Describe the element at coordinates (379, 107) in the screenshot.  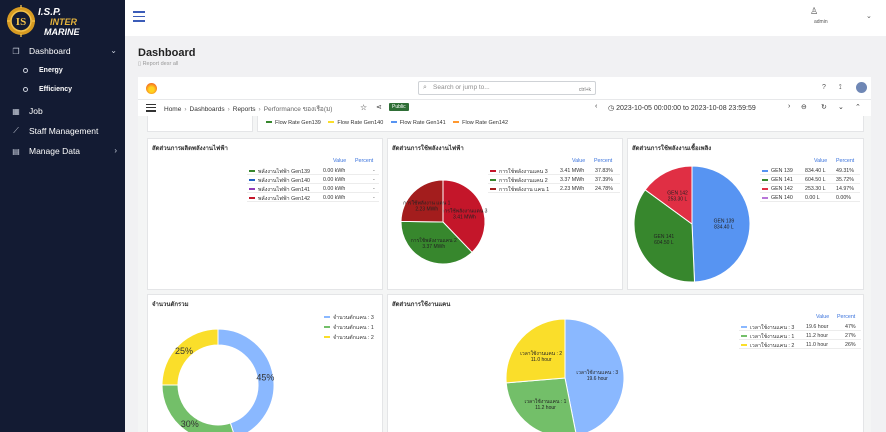
I see `share-icon: ⋖` at that location.